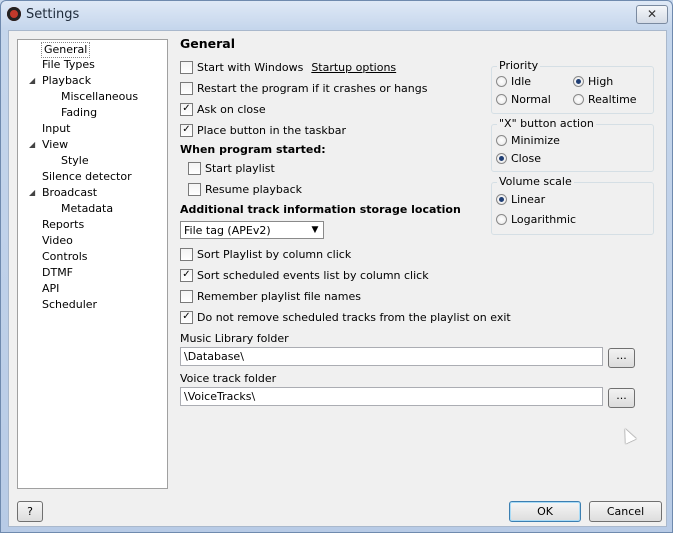  Describe the element at coordinates (605, 100) in the screenshot. I see `priority-realtime-radio: Realtime` at that location.